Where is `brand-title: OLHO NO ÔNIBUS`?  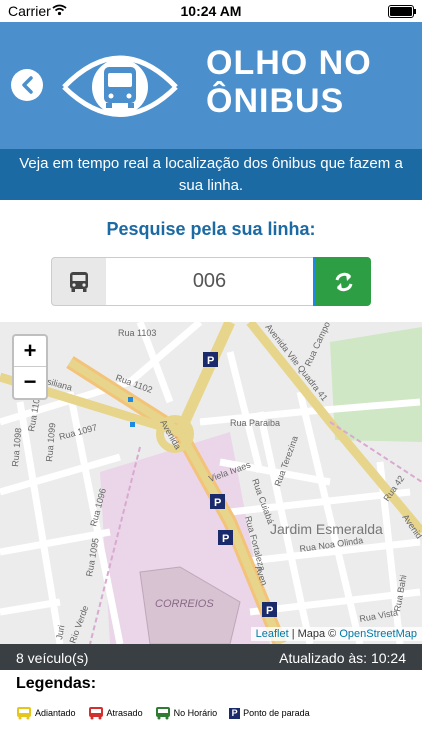
brand-title: OLHO NO ÔNIBUS is located at coordinates (289, 82).